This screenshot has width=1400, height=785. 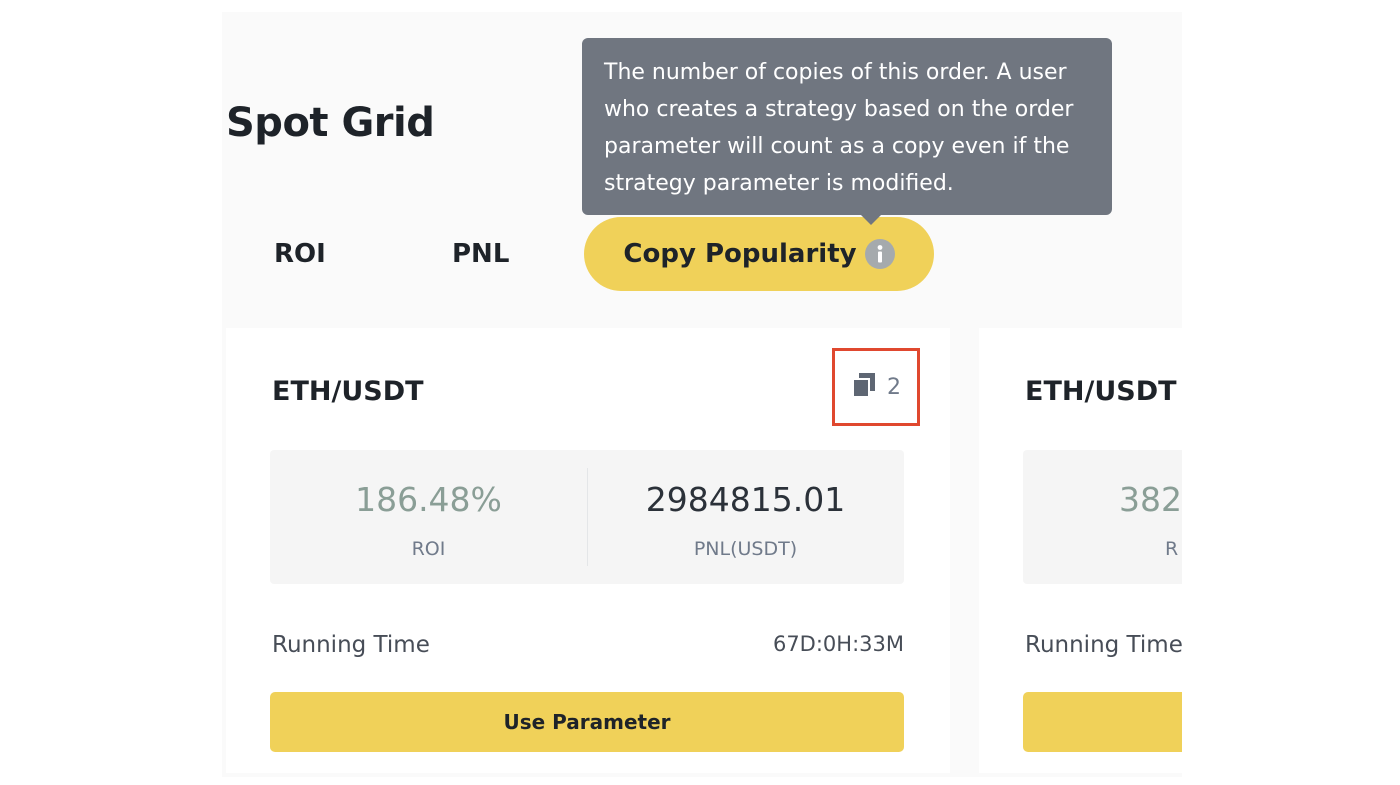 What do you see at coordinates (740, 254) in the screenshot?
I see `tab-copy-popularity-label: Copy Popularity` at bounding box center [740, 254].